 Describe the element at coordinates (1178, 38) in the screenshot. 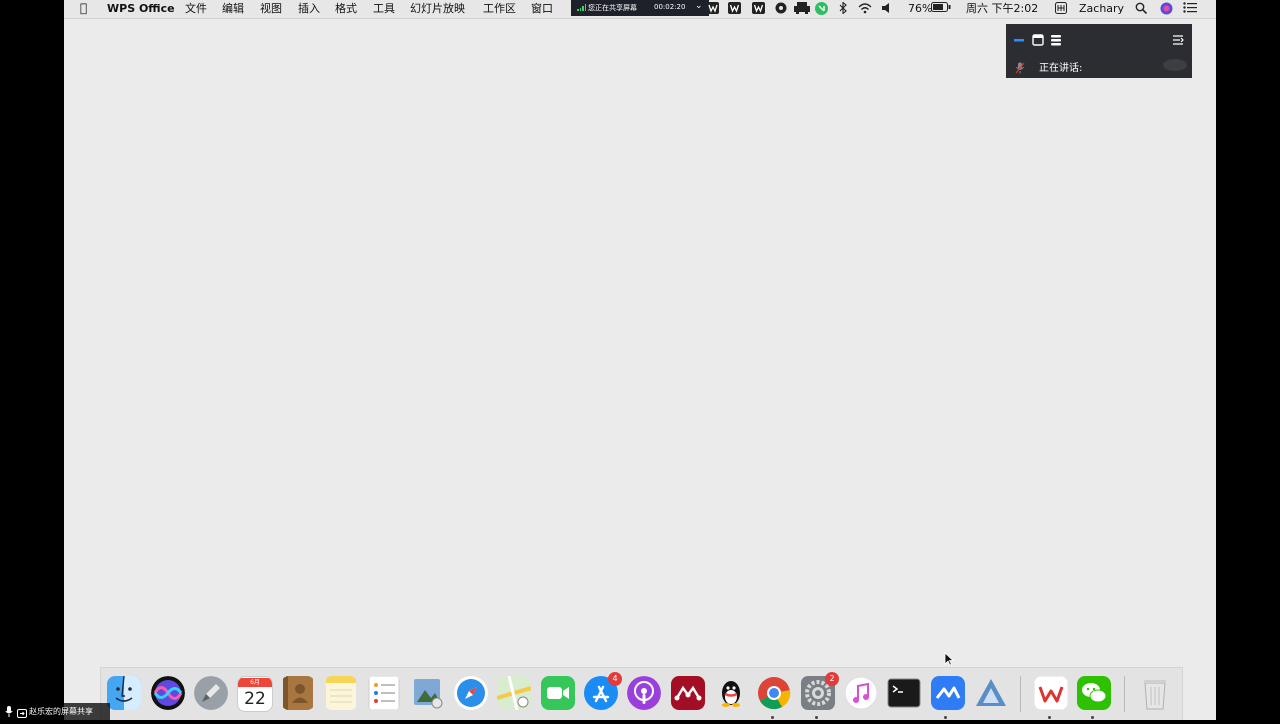

I see `collapse-icon` at that location.